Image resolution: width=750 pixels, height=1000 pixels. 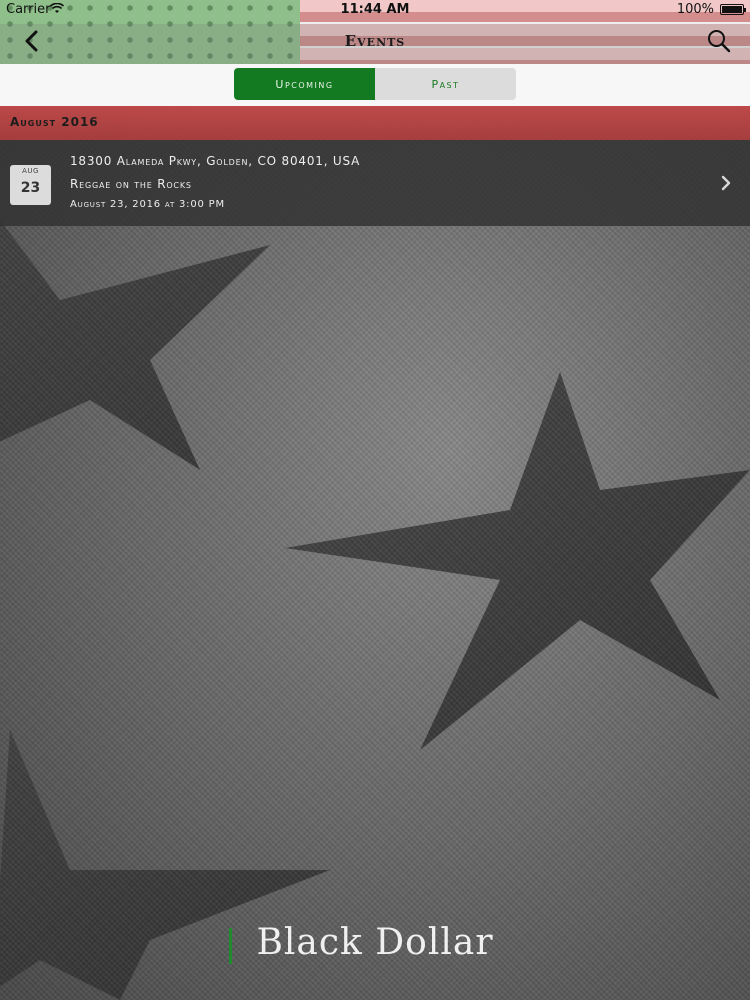 I want to click on clock-time: 11:44 AM, so click(x=375, y=9).